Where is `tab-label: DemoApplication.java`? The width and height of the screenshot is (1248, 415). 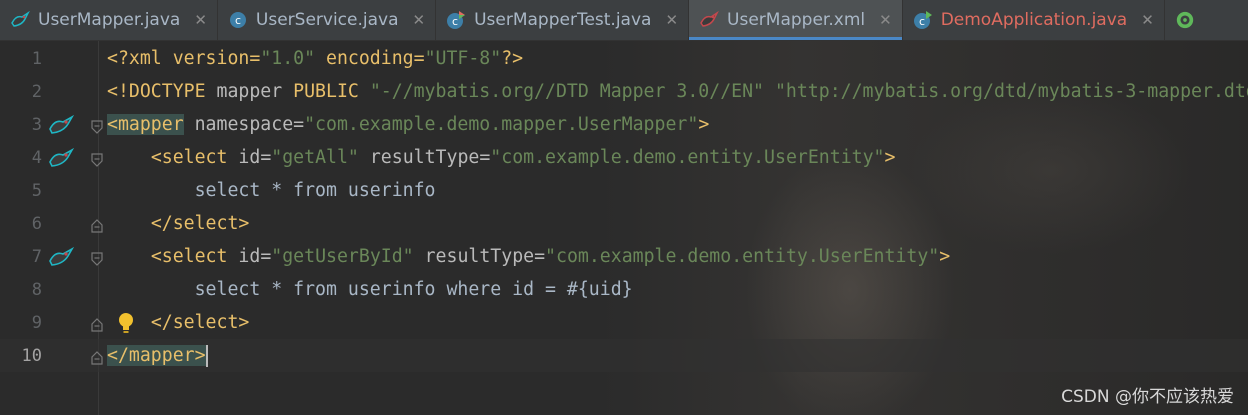 tab-label: DemoApplication.java is located at coordinates (1034, 20).